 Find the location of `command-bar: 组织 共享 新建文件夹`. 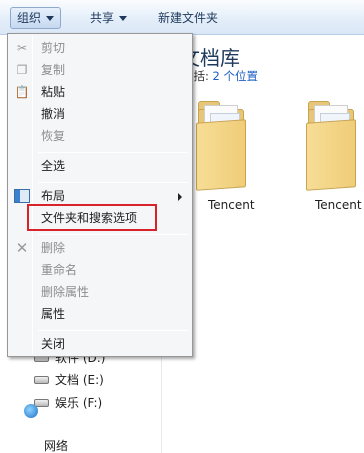

command-bar: 组织 共享 新建文件夹 is located at coordinates (182, 17).